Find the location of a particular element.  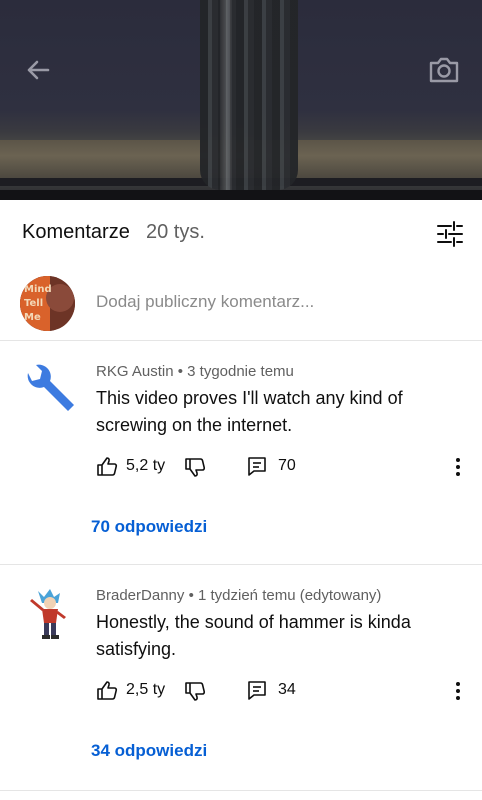

reply-count: 70 is located at coordinates (287, 465).